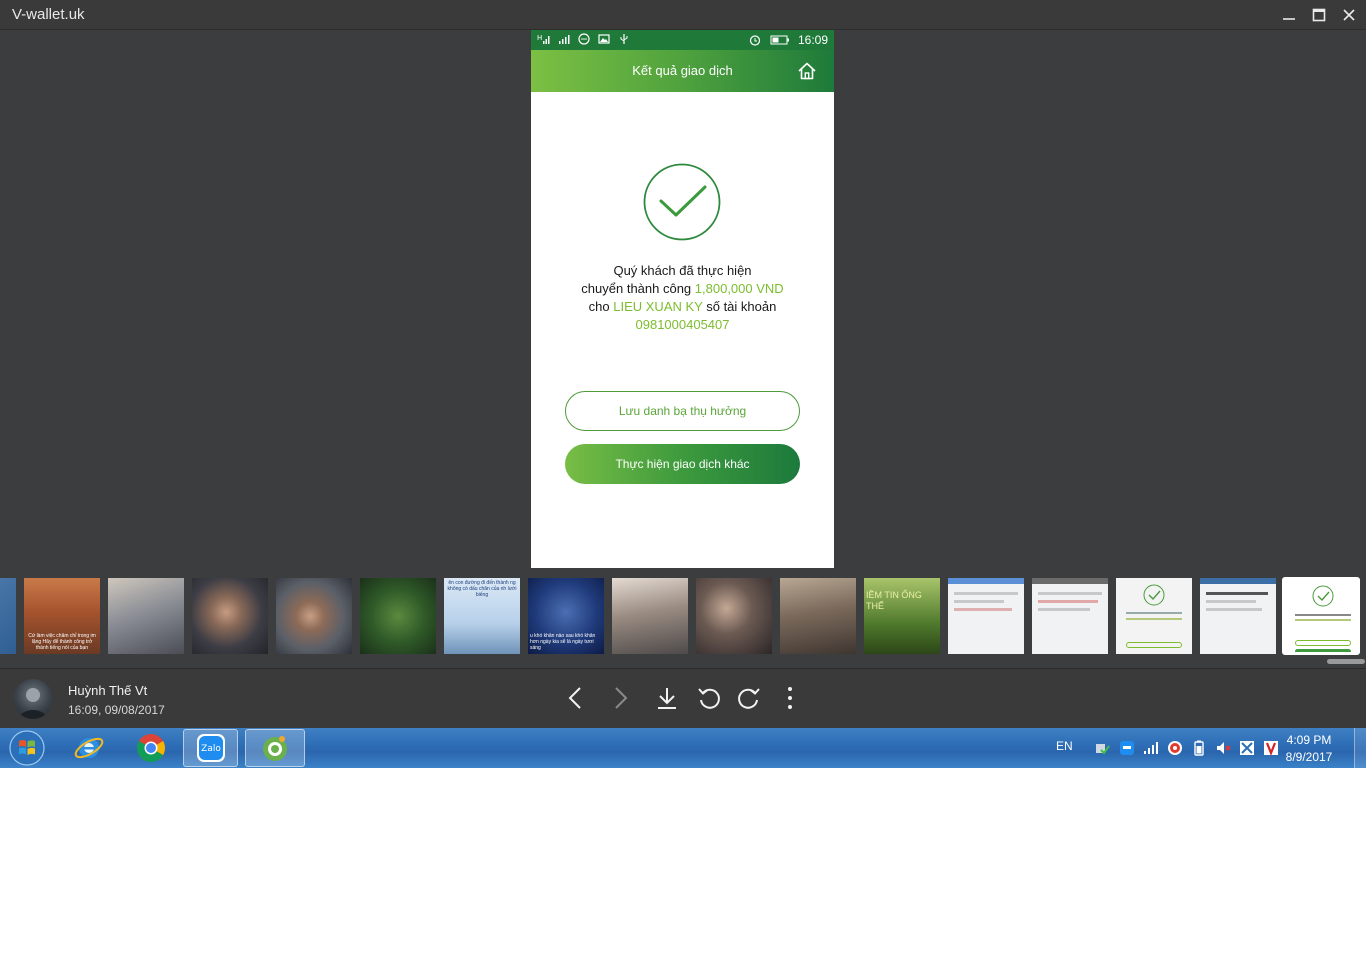 This screenshot has height=960, width=1366. I want to click on maximize-button, so click(1319, 15).